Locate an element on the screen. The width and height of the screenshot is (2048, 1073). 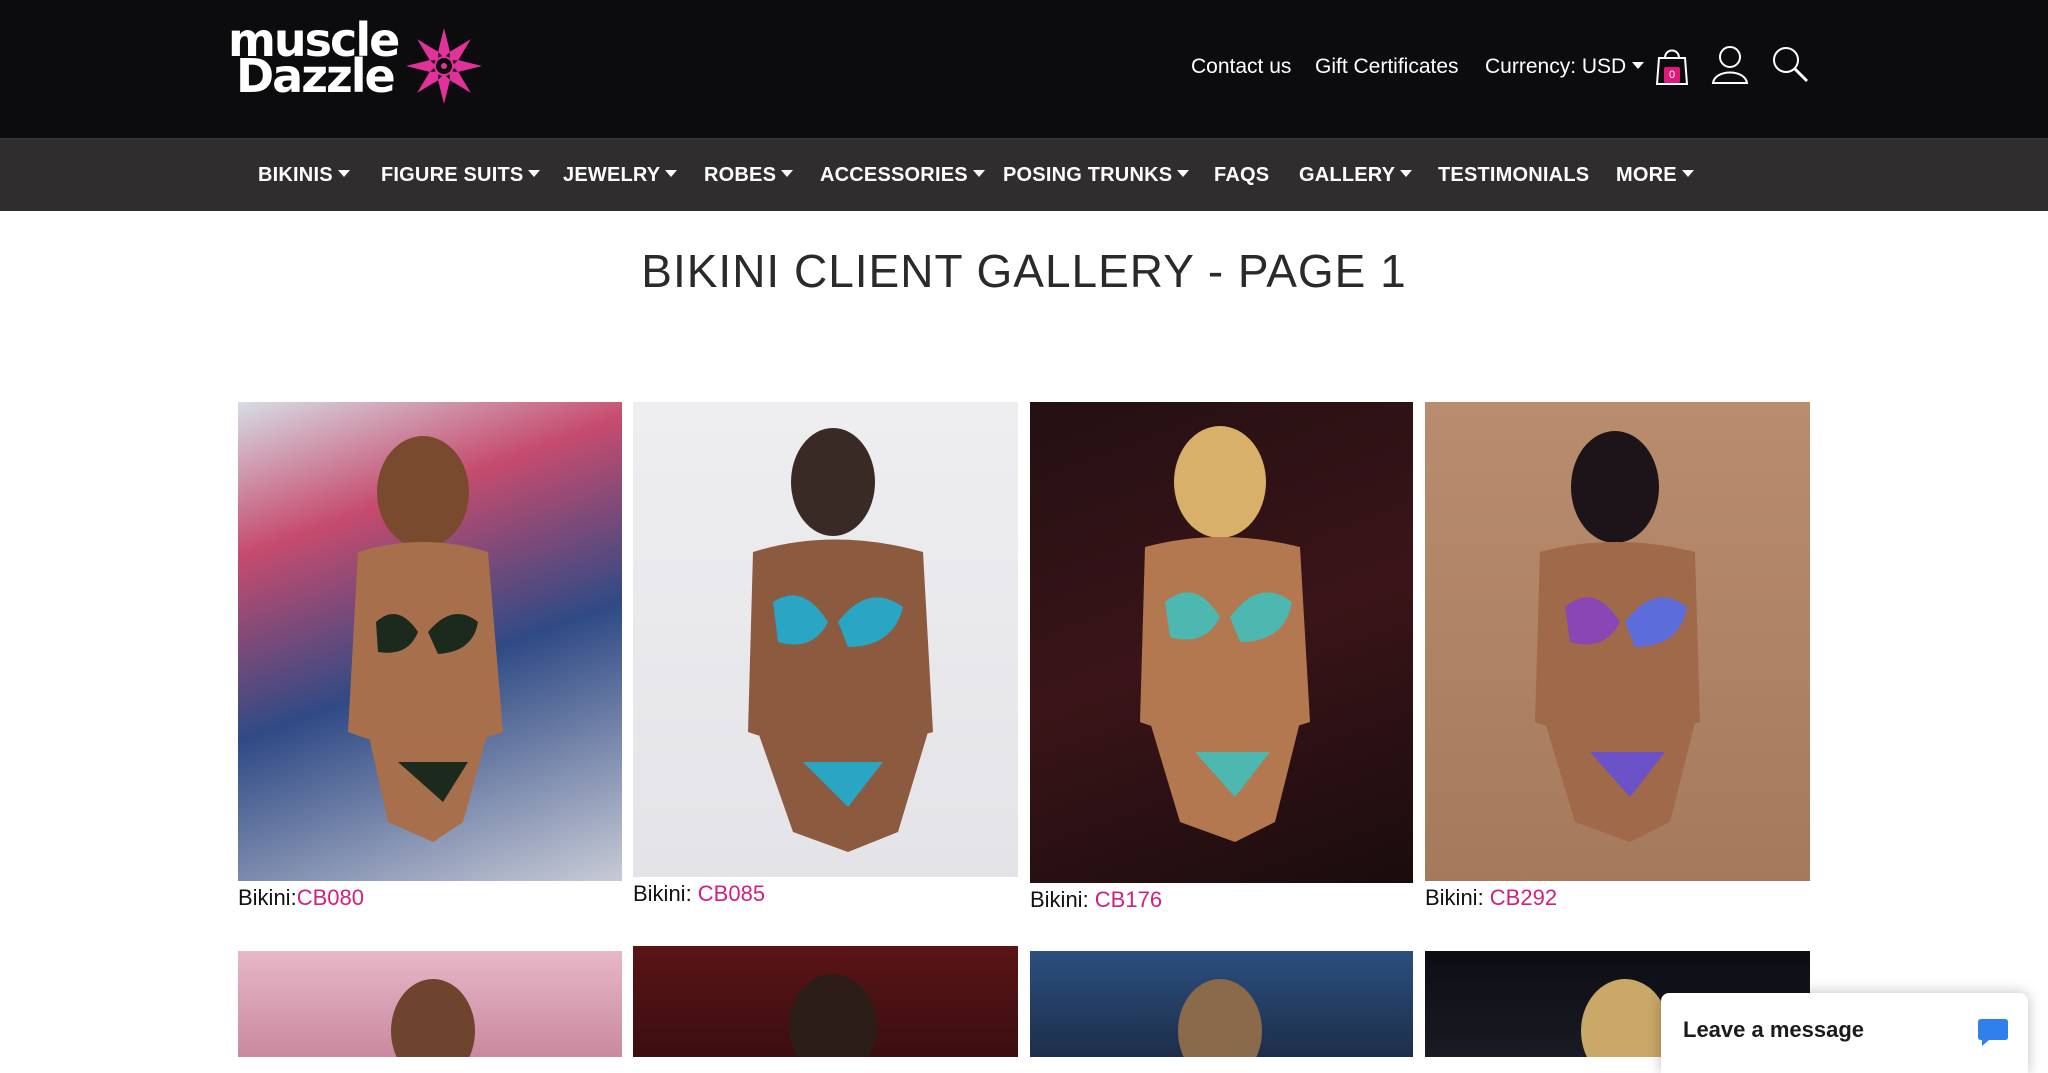
account-button is located at coordinates (1730, 65).